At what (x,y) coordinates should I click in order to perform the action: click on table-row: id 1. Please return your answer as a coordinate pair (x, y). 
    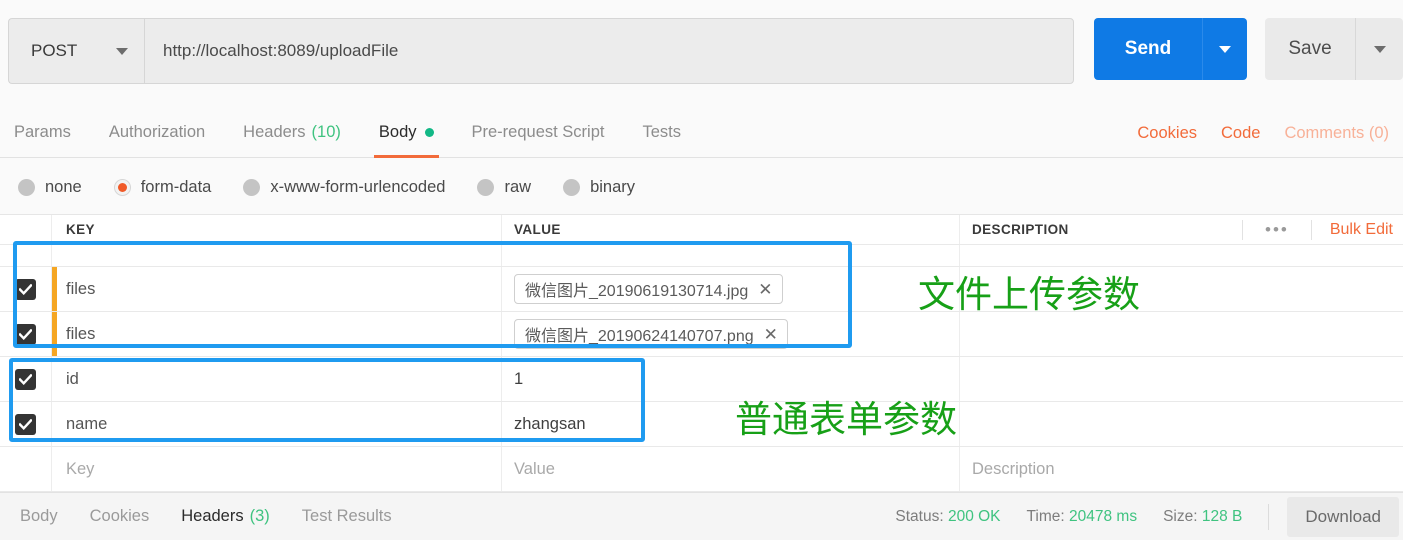
    Looking at the image, I should click on (701, 379).